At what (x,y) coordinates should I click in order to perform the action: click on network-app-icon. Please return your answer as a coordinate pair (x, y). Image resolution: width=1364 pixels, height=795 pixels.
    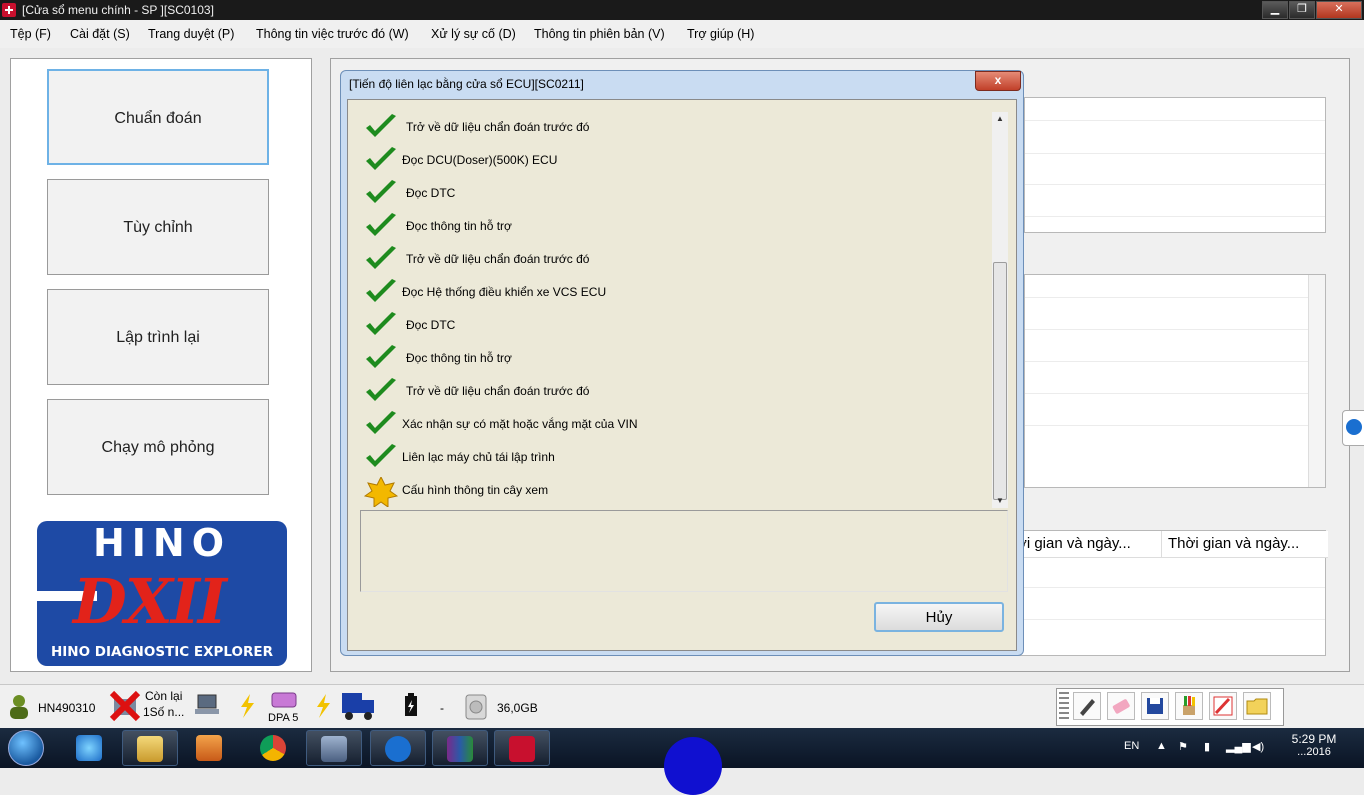
    Looking at the image, I should click on (334, 748).